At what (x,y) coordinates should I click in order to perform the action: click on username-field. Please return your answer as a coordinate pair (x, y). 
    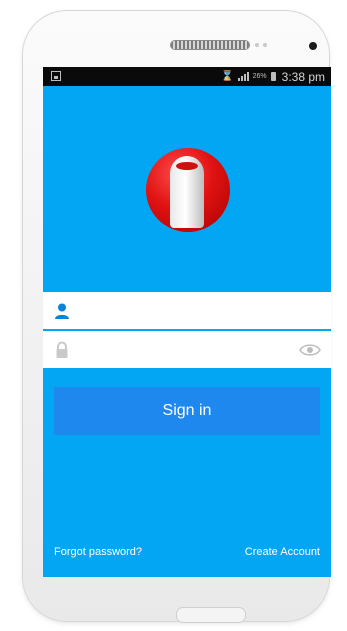
    Looking at the image, I should click on (187, 310).